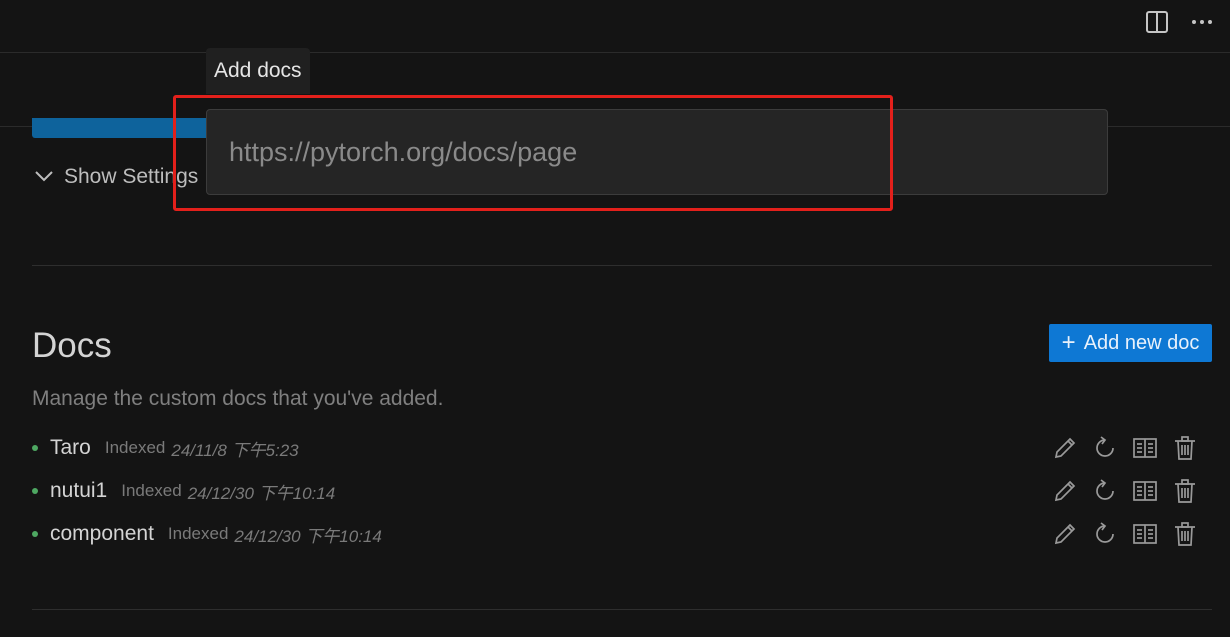 This screenshot has height=637, width=1230. Describe the element at coordinates (102, 533) in the screenshot. I see `doc-name: component` at that location.